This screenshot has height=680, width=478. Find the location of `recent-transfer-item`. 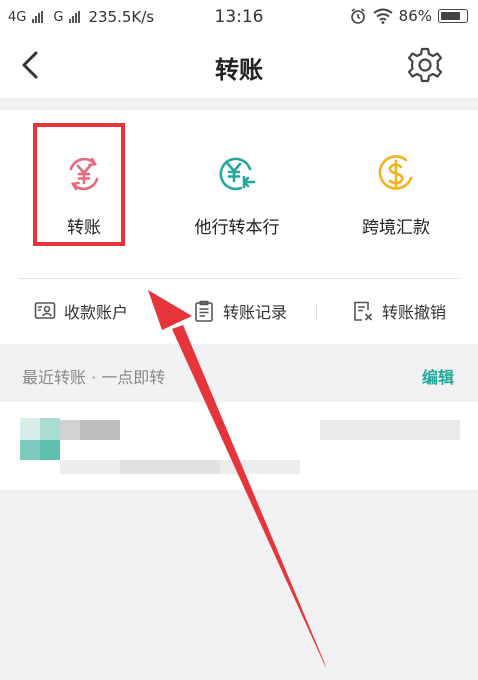

recent-transfer-item is located at coordinates (239, 446).